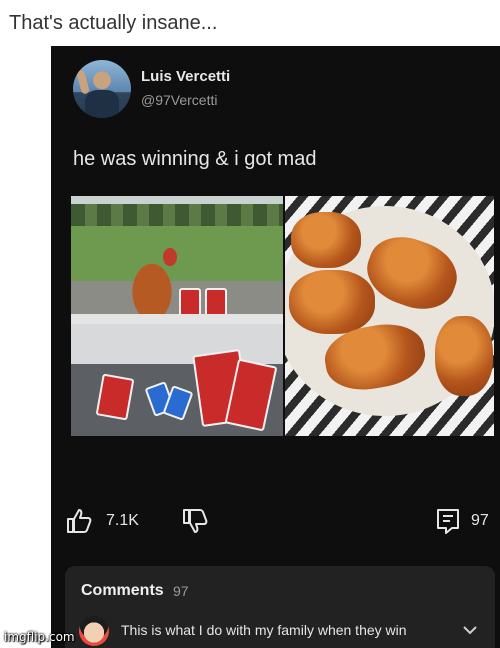 The height and width of the screenshot is (648, 500). Describe the element at coordinates (170, 257) in the screenshot. I see `rooster-head` at that location.